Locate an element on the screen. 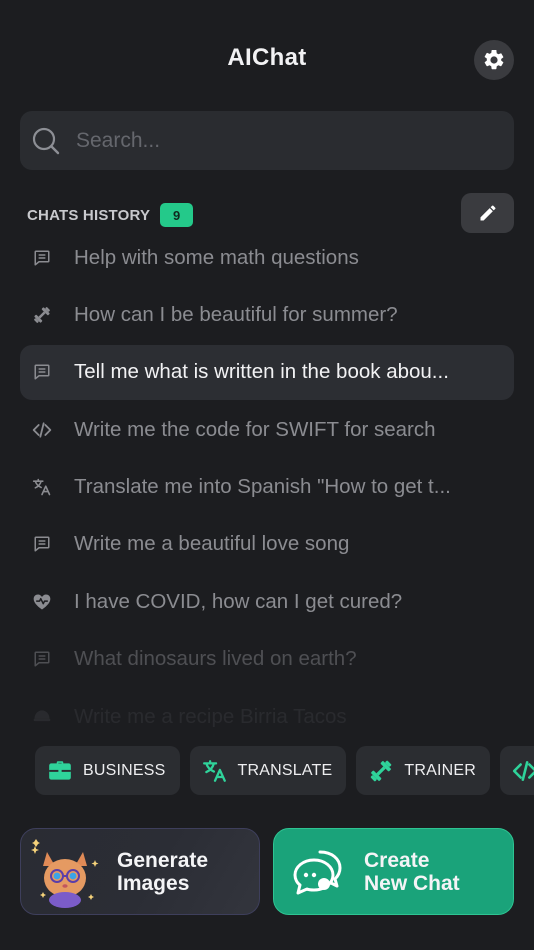 This screenshot has height=950, width=534. category-chip-code is located at coordinates (517, 770).